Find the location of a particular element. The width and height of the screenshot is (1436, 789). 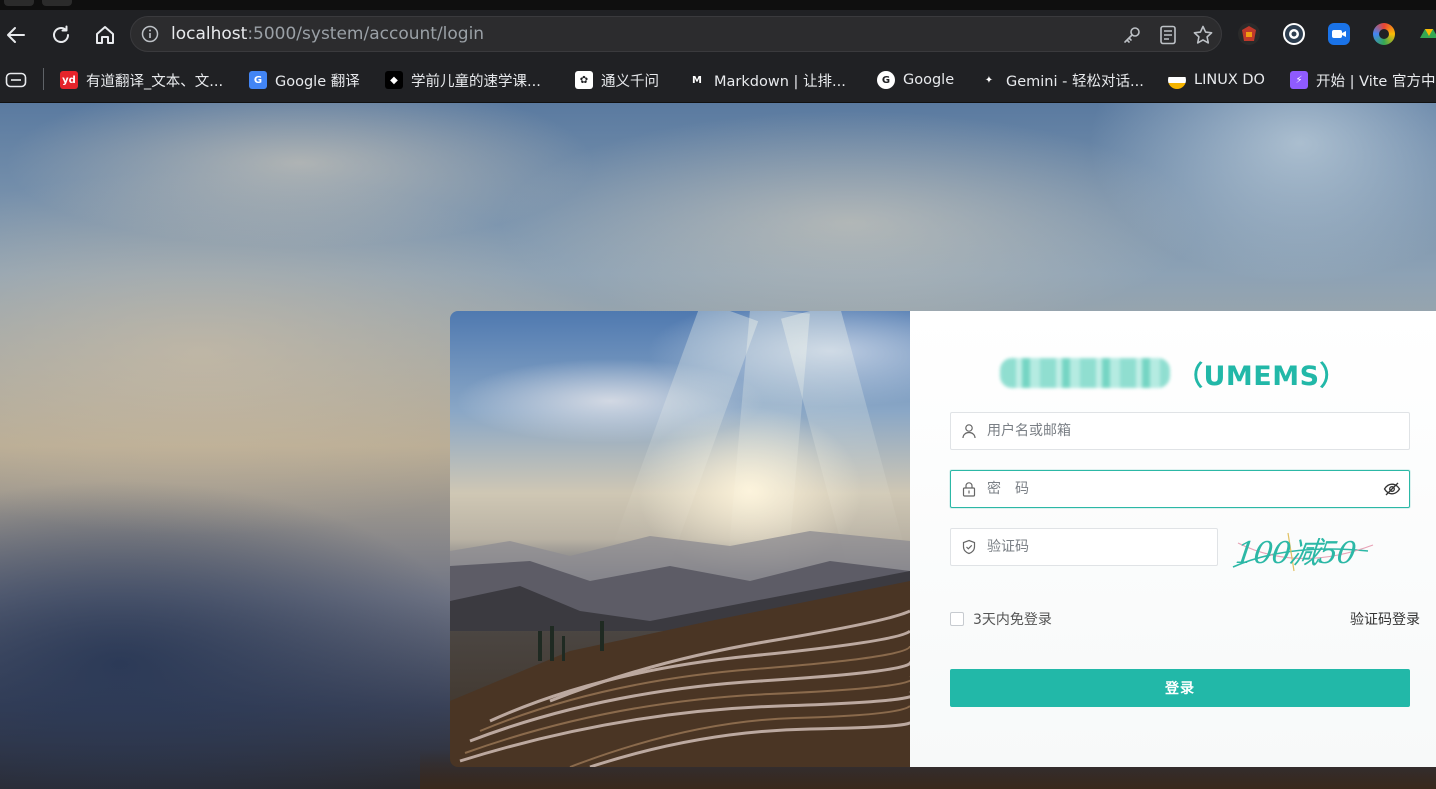

captcha-text: 100减50 is located at coordinates (1295, 553).